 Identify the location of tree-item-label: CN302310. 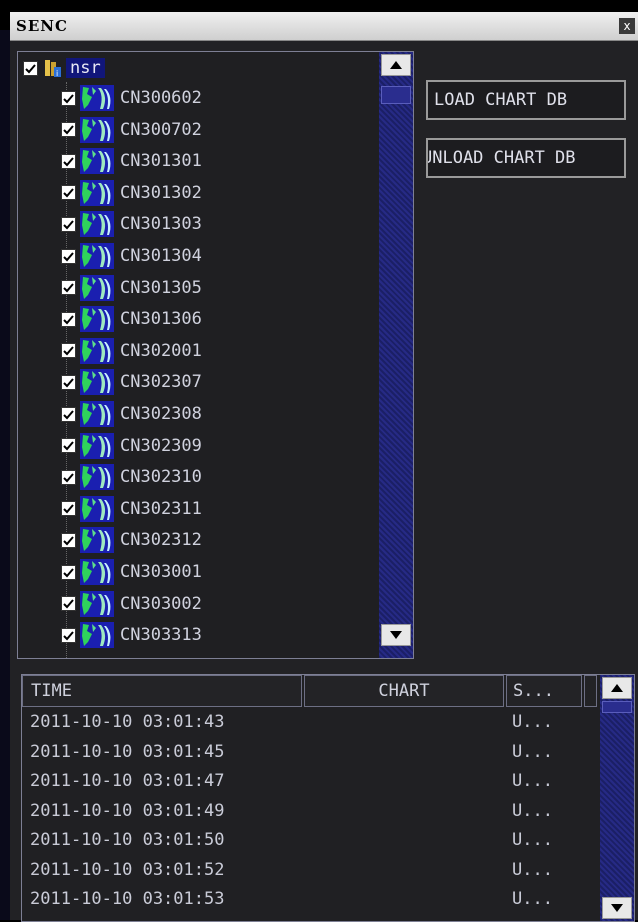
(161, 477).